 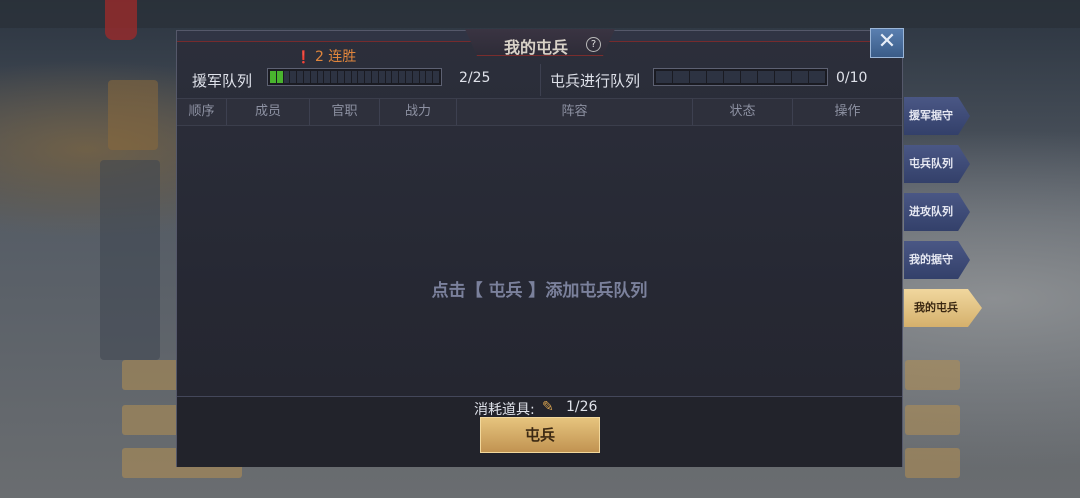 What do you see at coordinates (847, 111) in the screenshot?
I see `column-header-action: 操作` at bounding box center [847, 111].